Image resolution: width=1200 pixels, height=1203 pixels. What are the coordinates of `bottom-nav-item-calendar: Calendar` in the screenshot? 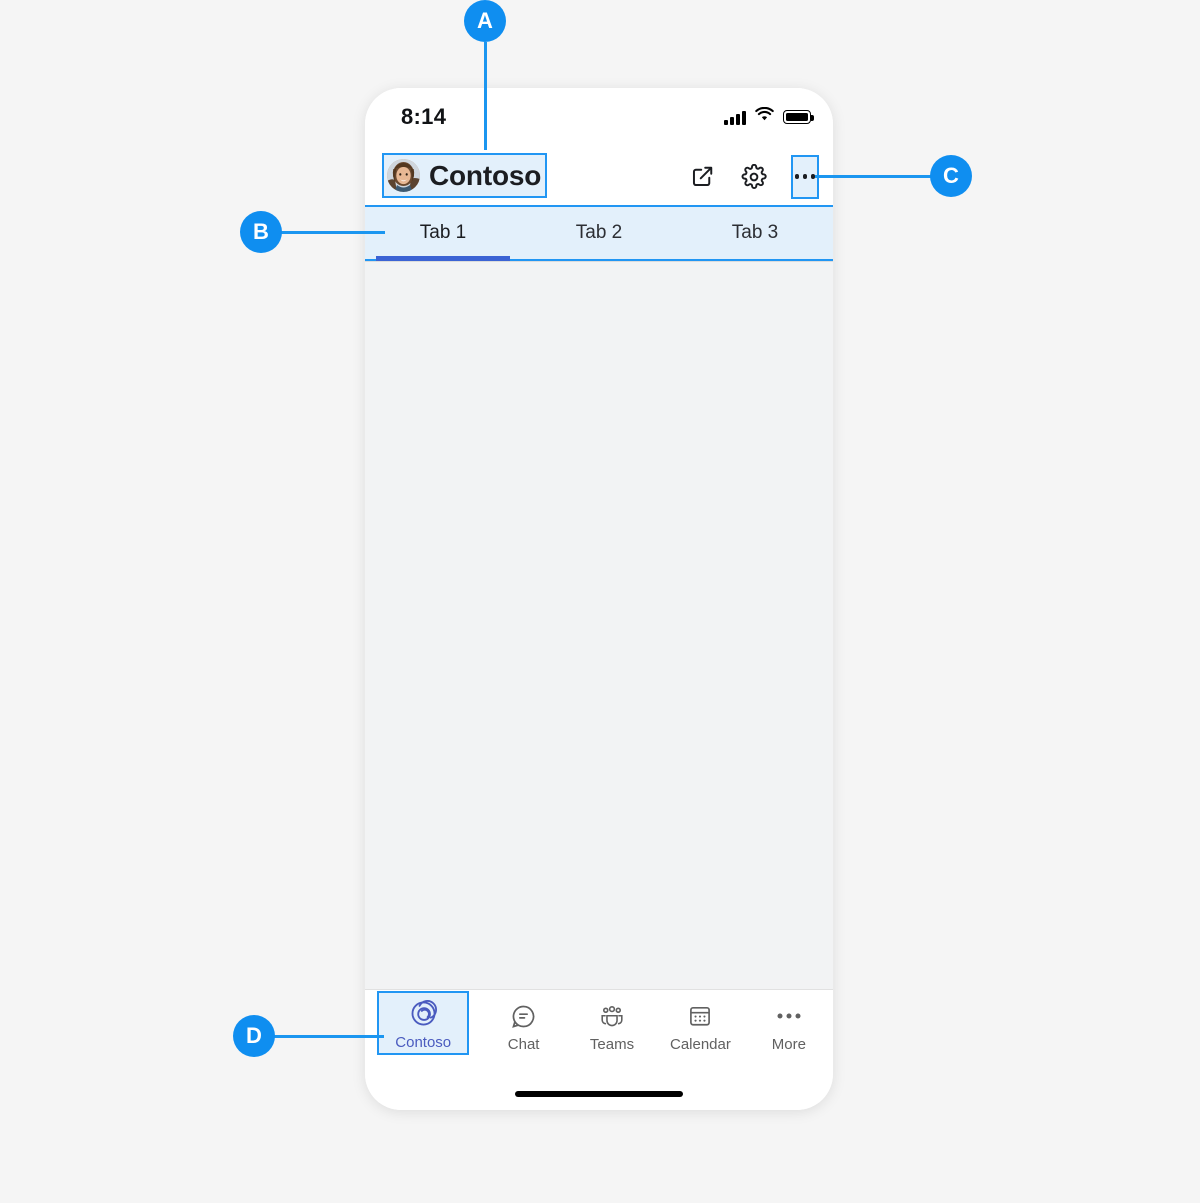 It's located at (700, 1027).